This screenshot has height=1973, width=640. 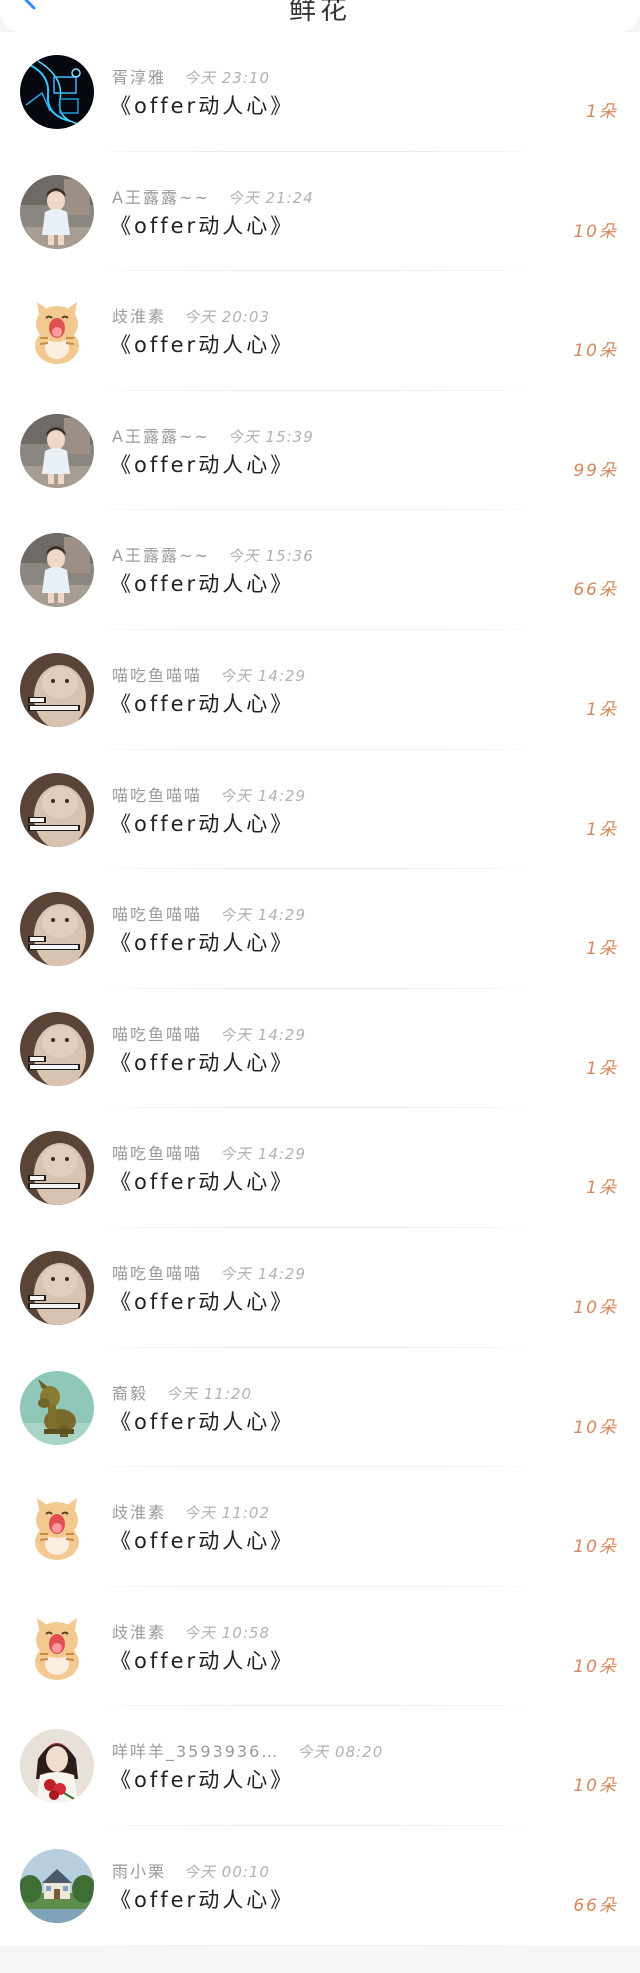 What do you see at coordinates (320, 1766) in the screenshot?
I see `list-item: 咩咩羊_3593936… 今天 08:20 《offer动人心》 10朵` at bounding box center [320, 1766].